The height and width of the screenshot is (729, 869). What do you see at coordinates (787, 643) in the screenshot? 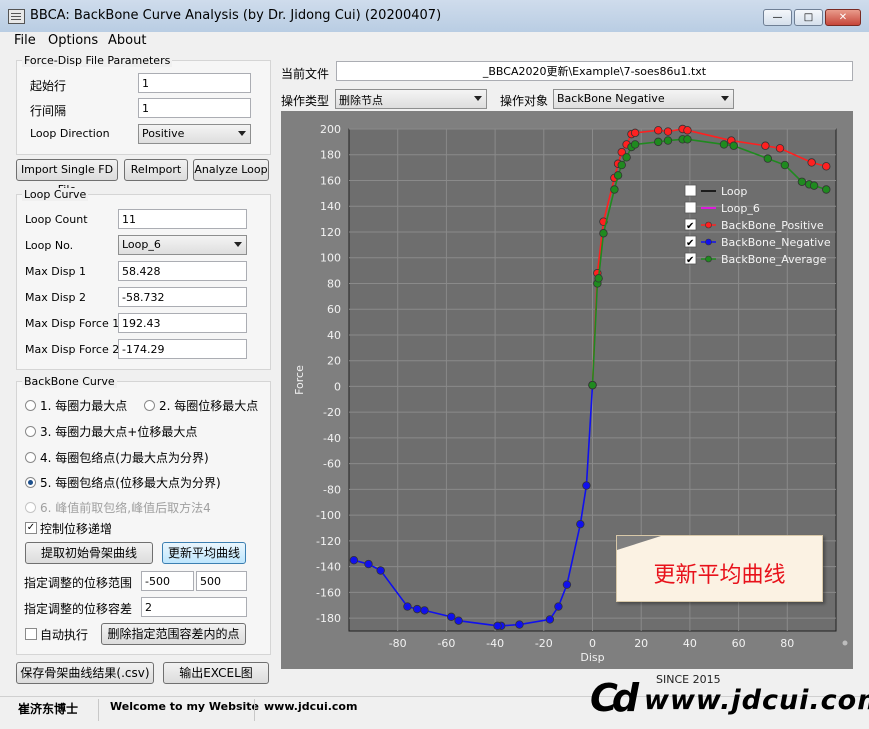
I see `x-tick-label: 80` at bounding box center [787, 643].